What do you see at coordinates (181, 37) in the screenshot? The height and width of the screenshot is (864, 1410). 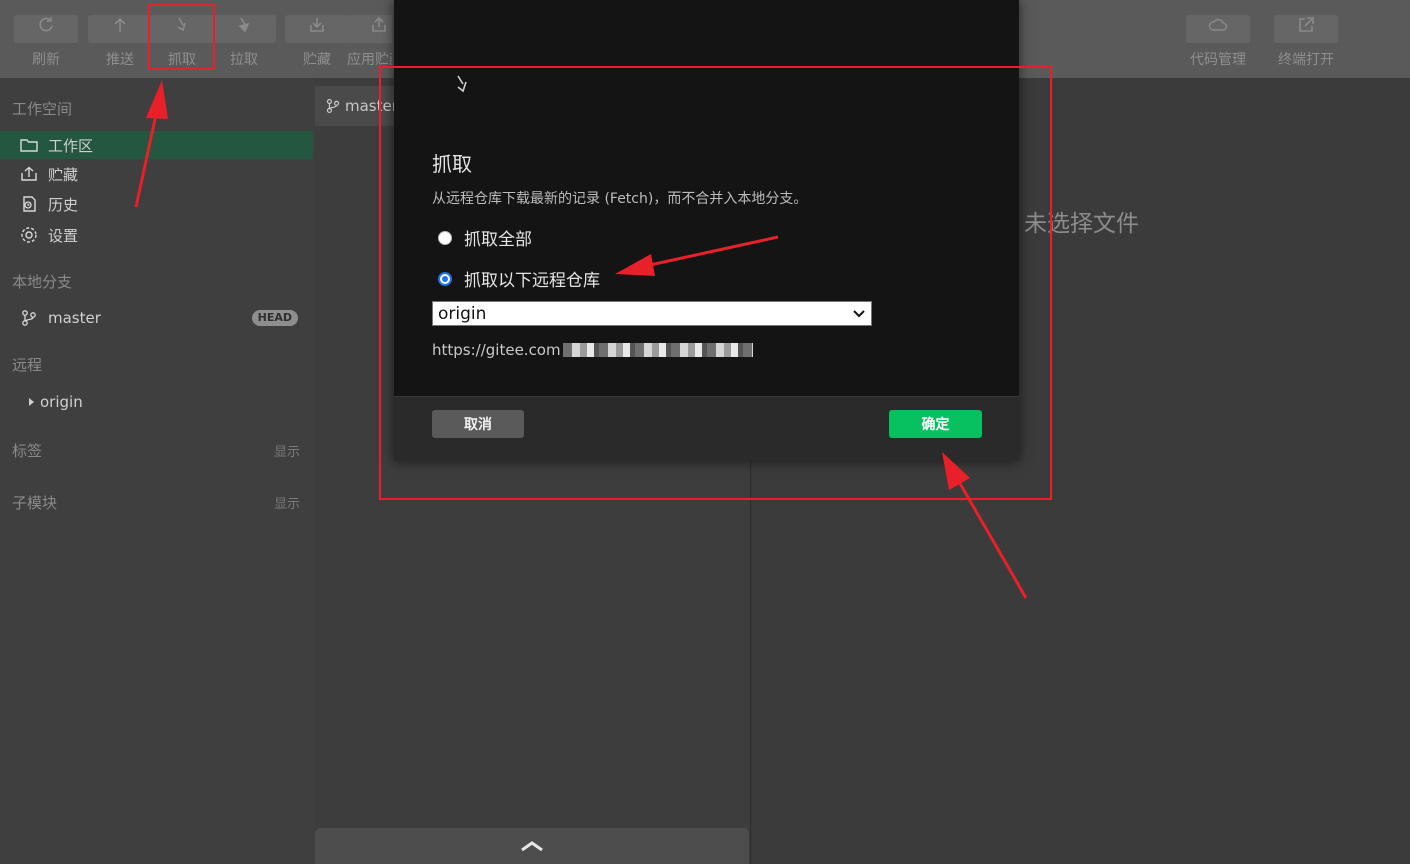 I see `fetch-highlight-box` at bounding box center [181, 37].